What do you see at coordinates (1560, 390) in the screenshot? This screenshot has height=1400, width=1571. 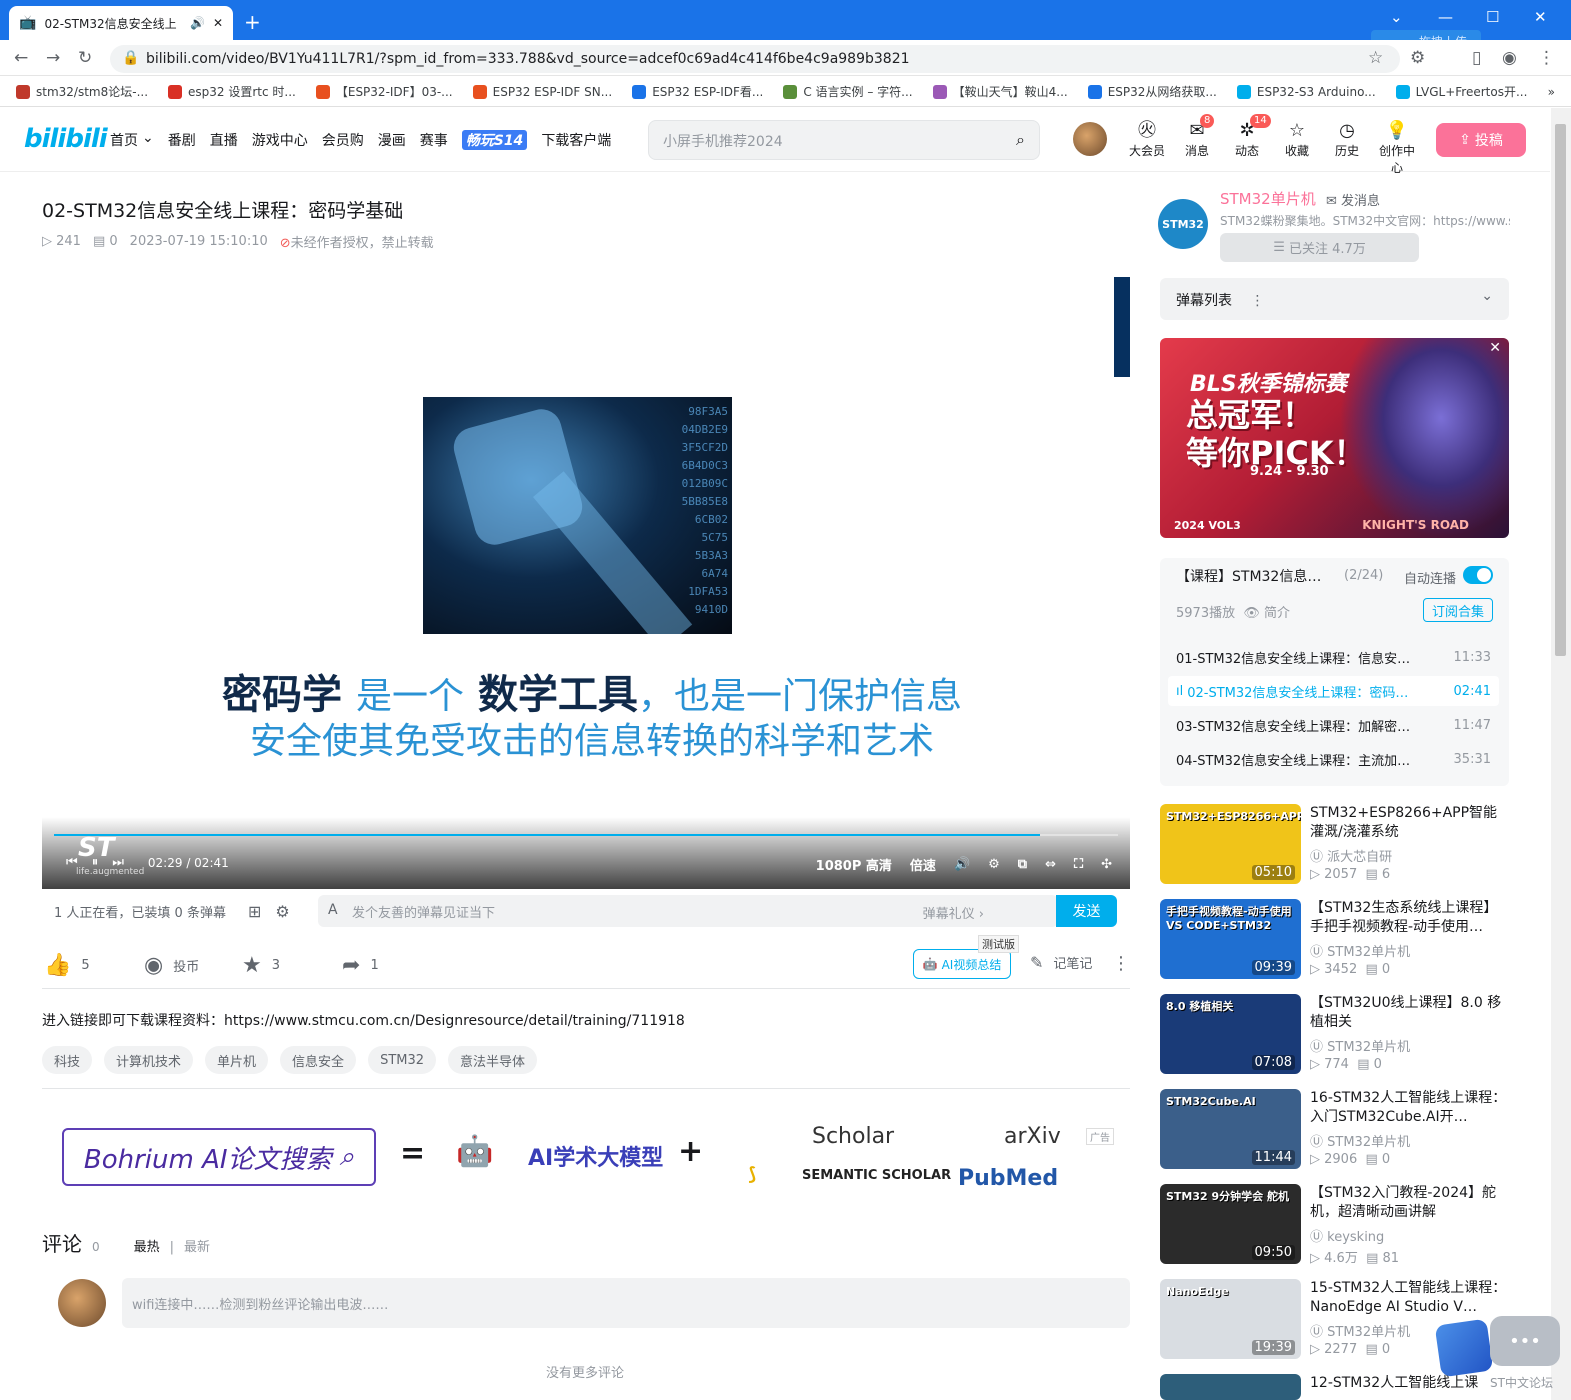 I see `scroll-thumb` at bounding box center [1560, 390].